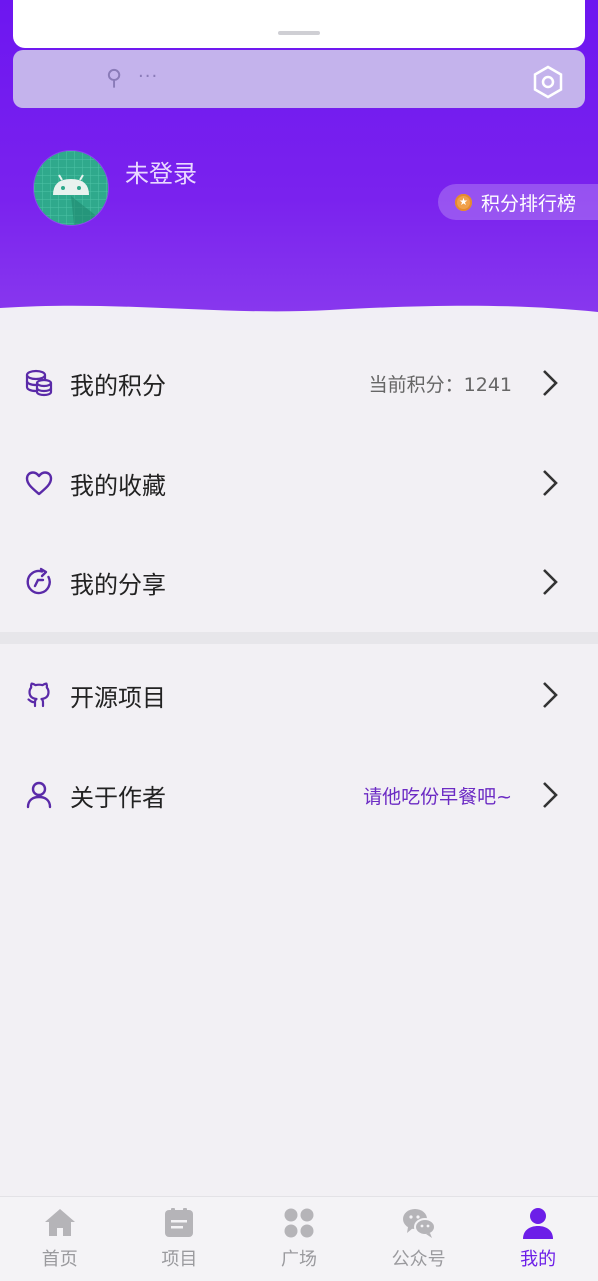 Image resolution: width=598 pixels, height=1281 pixels. I want to click on coin-icon: ★, so click(463, 202).